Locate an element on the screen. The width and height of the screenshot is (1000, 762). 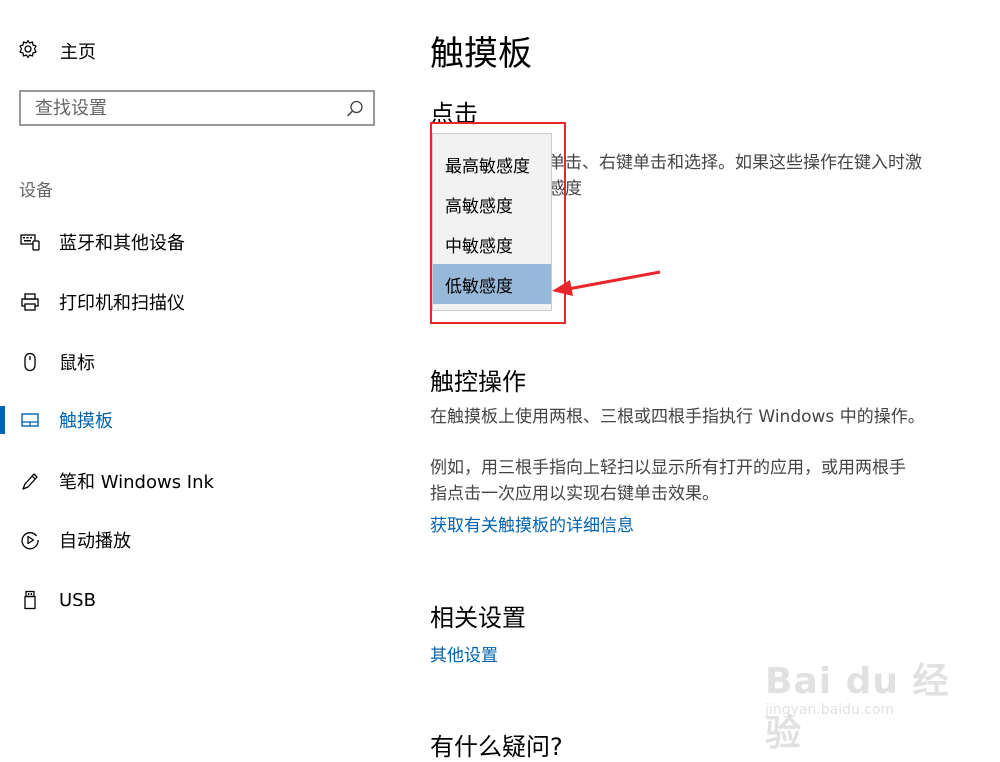
sidebar-item-label: 蓝牙和其他设备 is located at coordinates (122, 243).